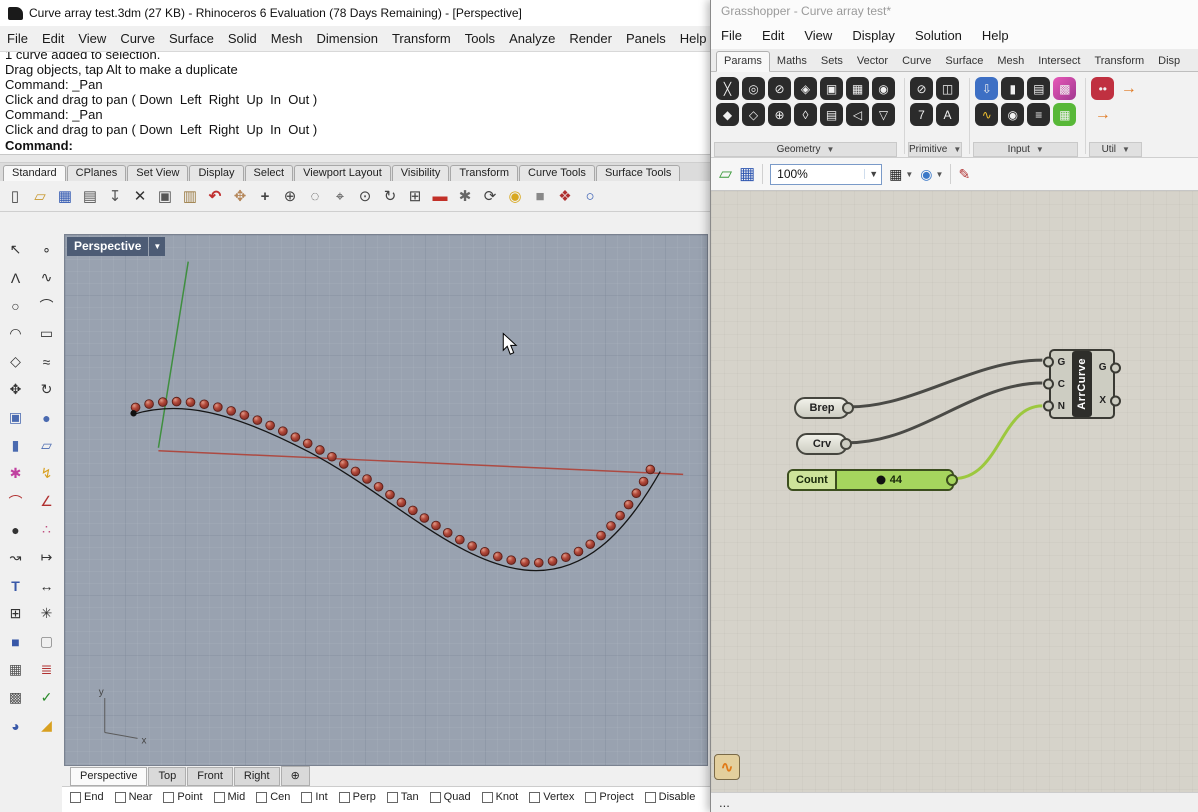 The image size is (1198, 812). I want to click on gh-geometry-icon: ◊, so click(805, 114).